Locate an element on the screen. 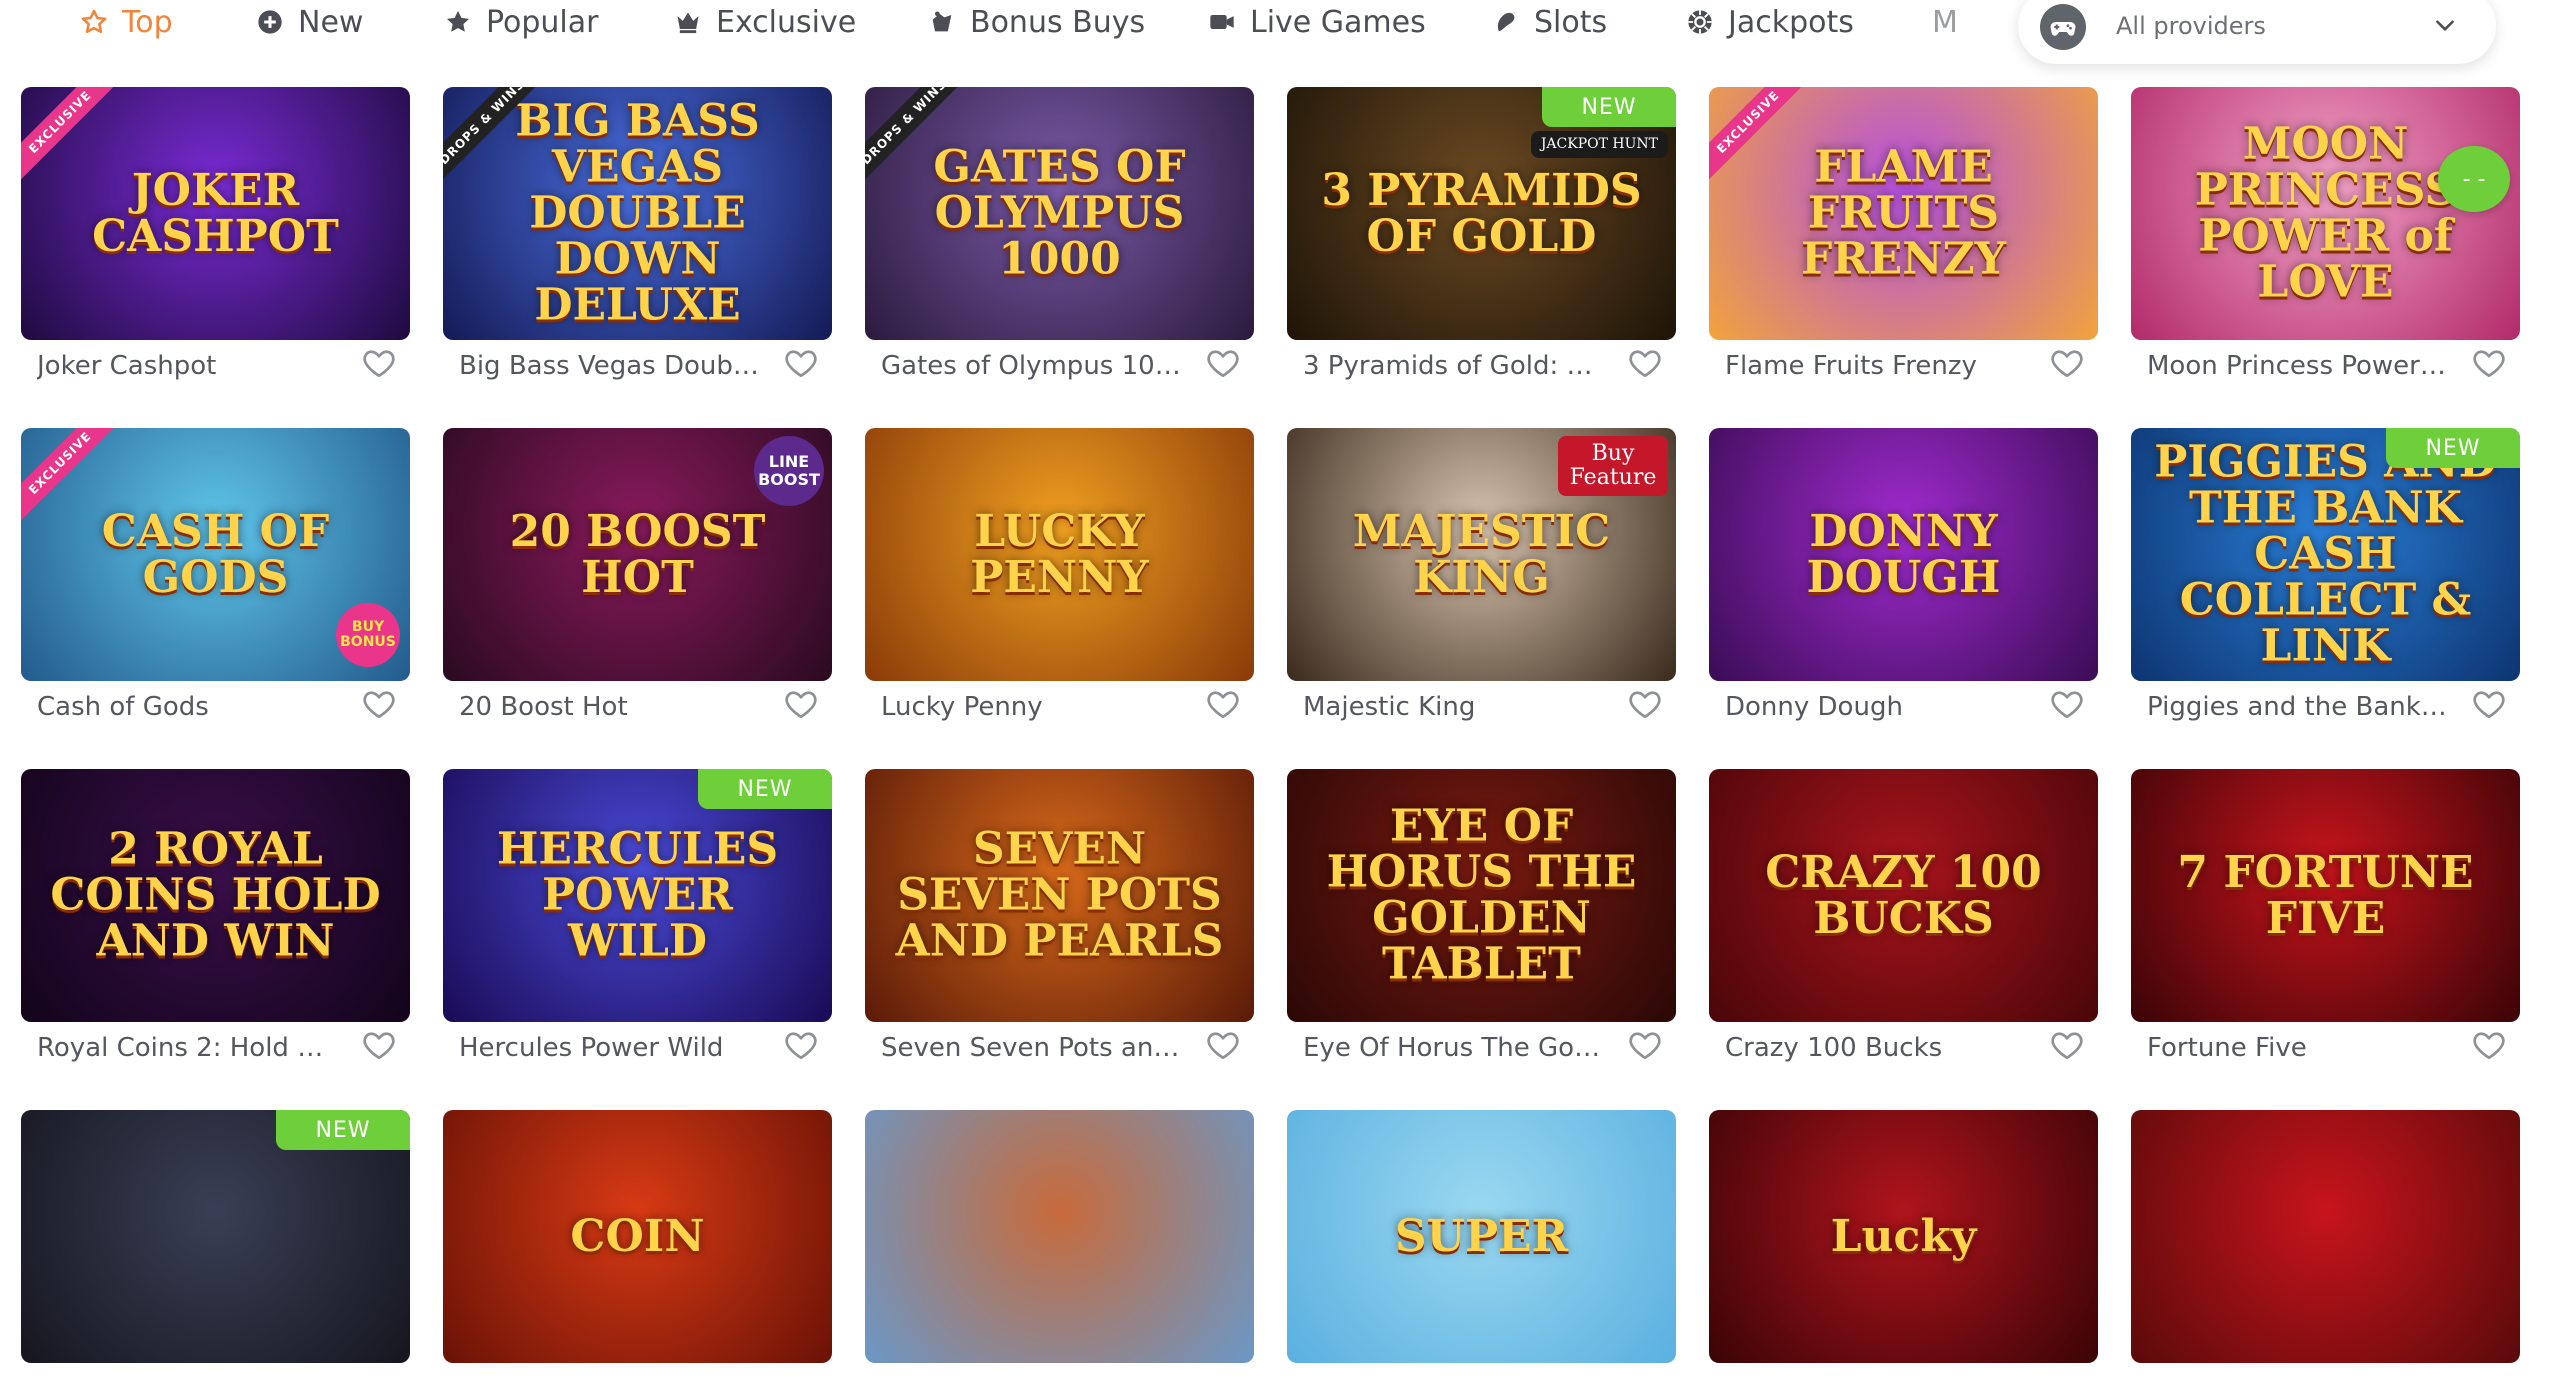 The height and width of the screenshot is (1390, 2560). game-card: COIN is located at coordinates (637, 1250).